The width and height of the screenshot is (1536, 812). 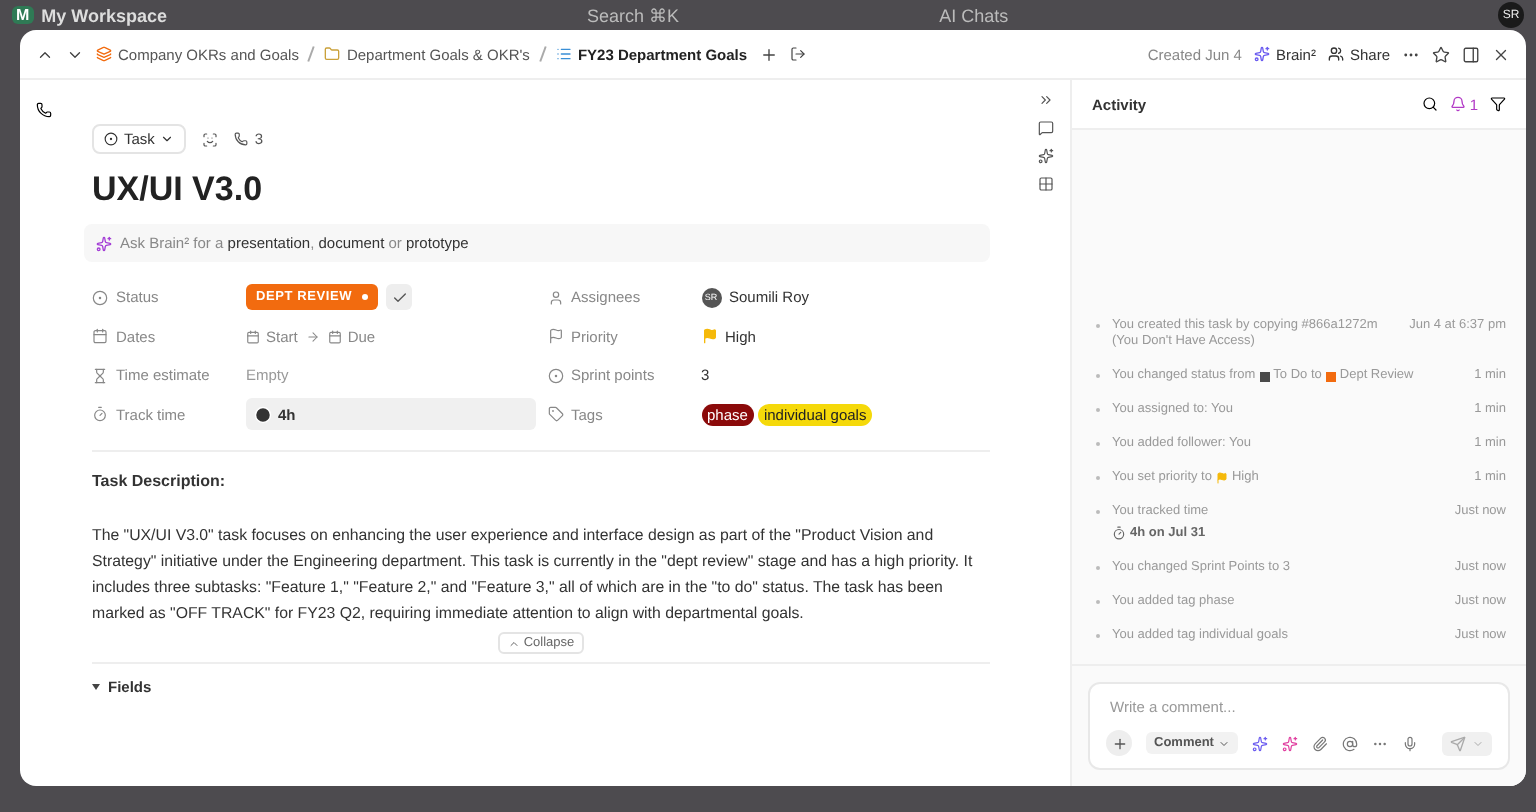 What do you see at coordinates (1349, 743) in the screenshot?
I see `mention-icon` at bounding box center [1349, 743].